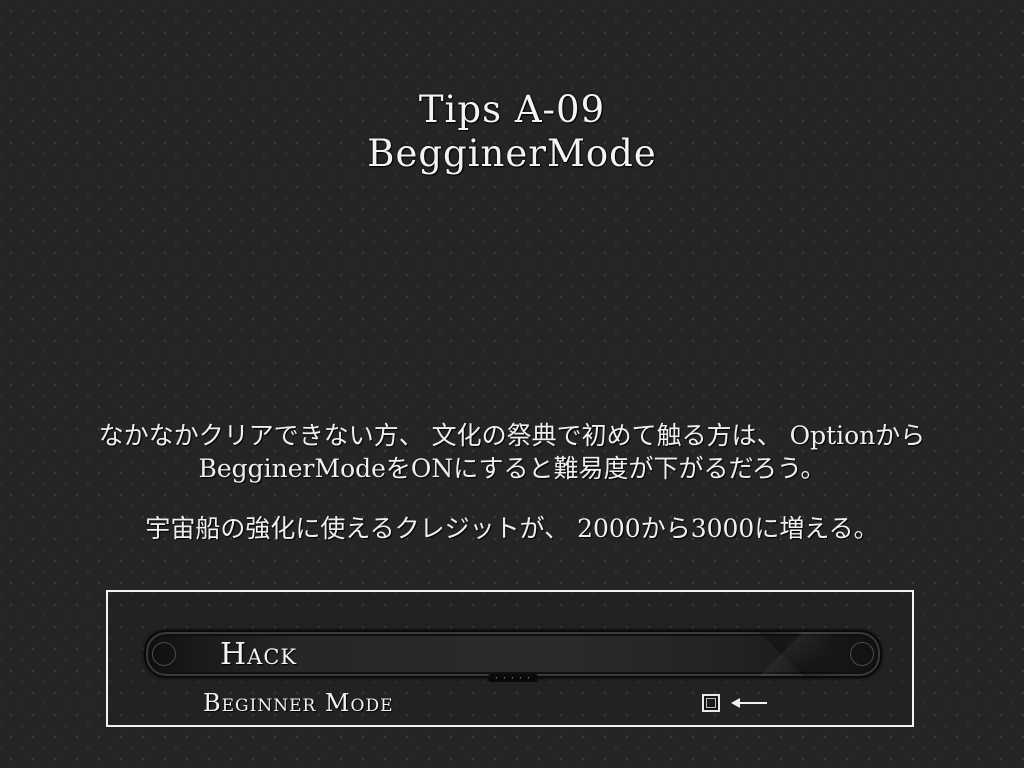  I want to click on options-panel: Hack ・・・・・ Beginner Mode, so click(510, 658).